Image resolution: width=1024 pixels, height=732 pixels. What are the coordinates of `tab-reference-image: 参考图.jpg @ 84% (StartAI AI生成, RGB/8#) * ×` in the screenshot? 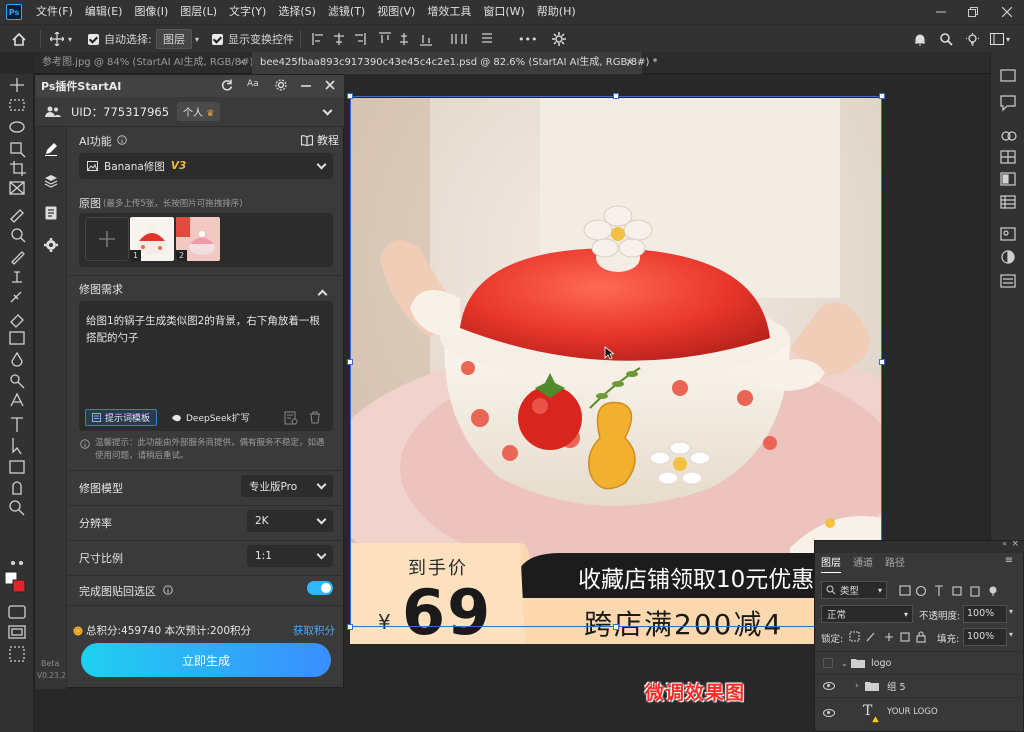 It's located at (148, 63).